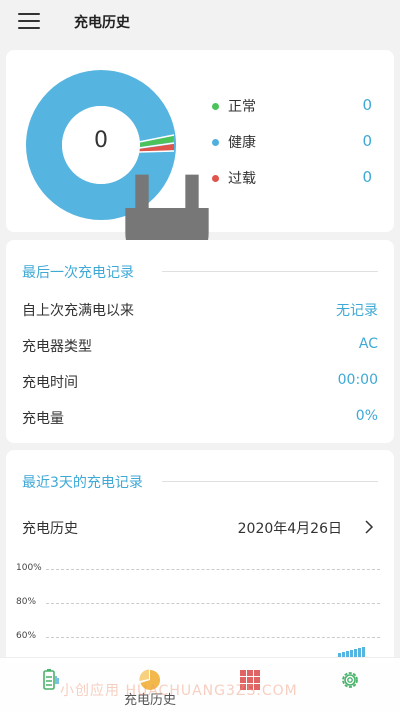  Describe the element at coordinates (295, 186) in the screenshot. I see `legend-item-overload: 过载 0` at that location.